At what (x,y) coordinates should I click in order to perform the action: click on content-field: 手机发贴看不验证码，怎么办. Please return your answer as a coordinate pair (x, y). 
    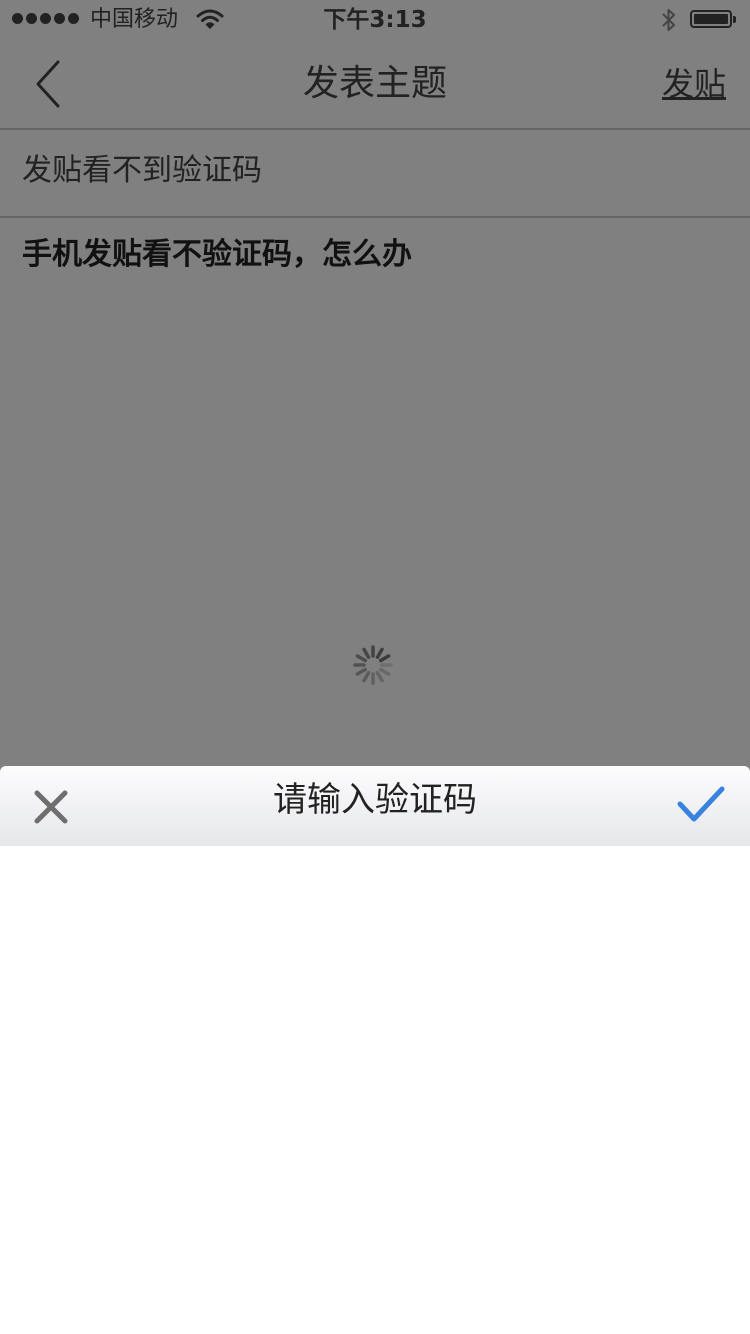
    Looking at the image, I should click on (217, 255).